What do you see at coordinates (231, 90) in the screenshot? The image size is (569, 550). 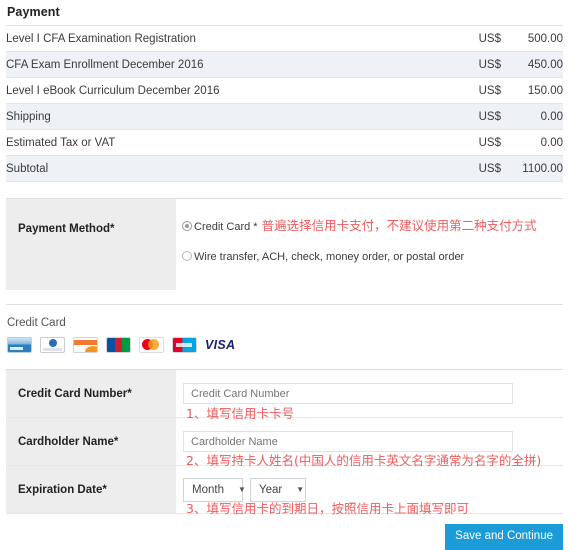 I see `row-description: Level I eBook Curriculum December 2016` at bounding box center [231, 90].